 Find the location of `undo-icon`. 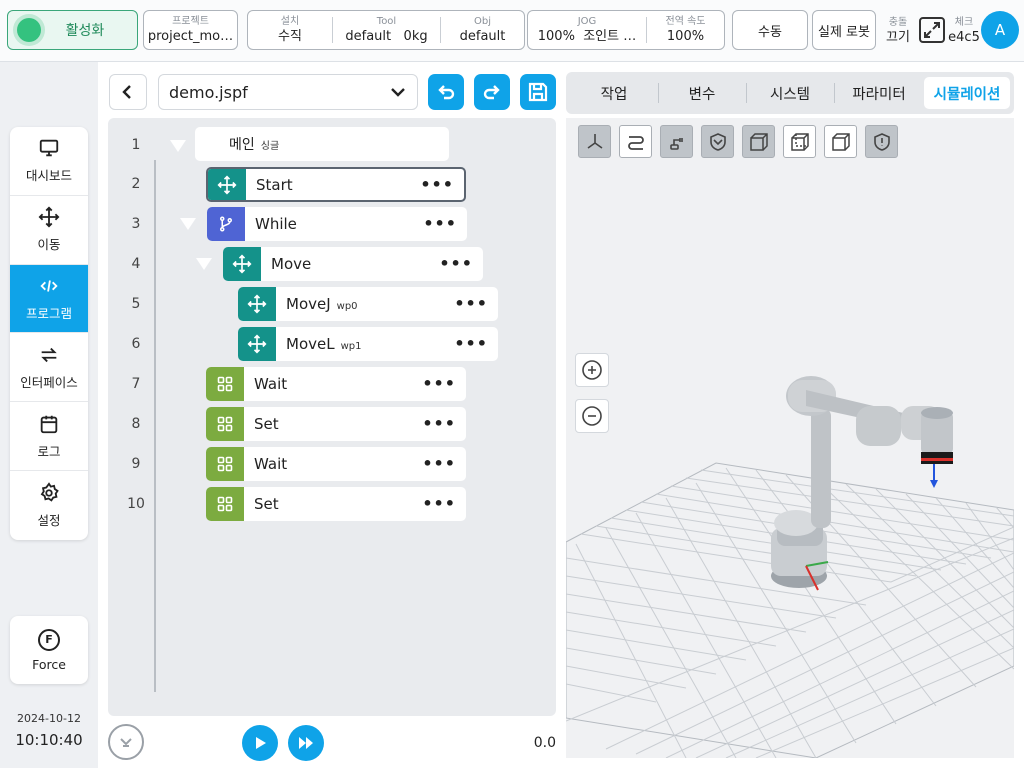

undo-icon is located at coordinates (446, 92).